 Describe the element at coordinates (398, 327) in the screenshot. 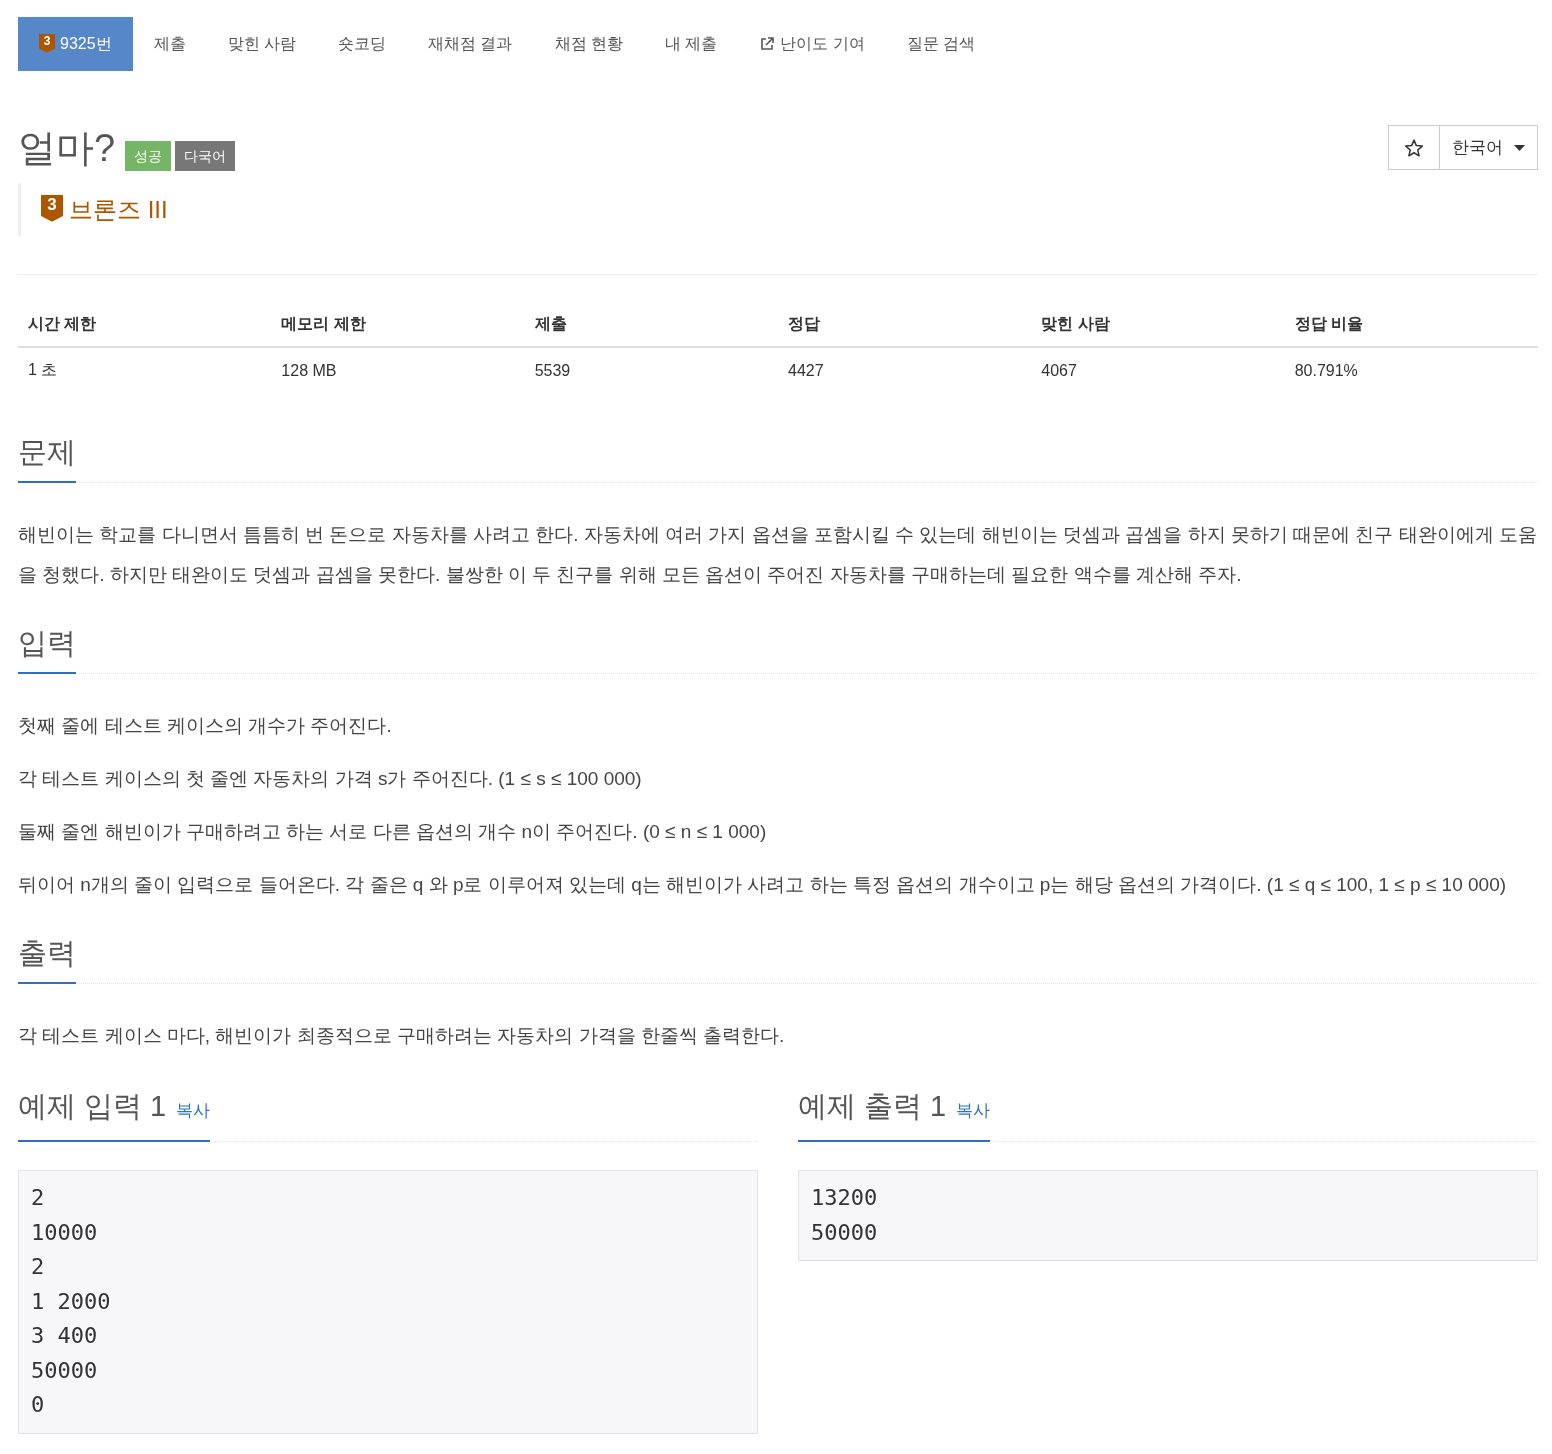

I see `column-header: 메모리 제한` at that location.